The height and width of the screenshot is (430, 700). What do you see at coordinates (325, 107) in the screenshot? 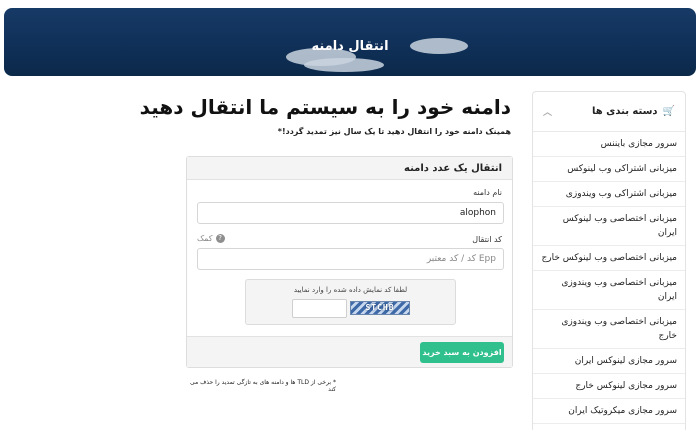
I see `page-title: دامنه خود را به سیستم ما انتقال دهید` at bounding box center [325, 107].